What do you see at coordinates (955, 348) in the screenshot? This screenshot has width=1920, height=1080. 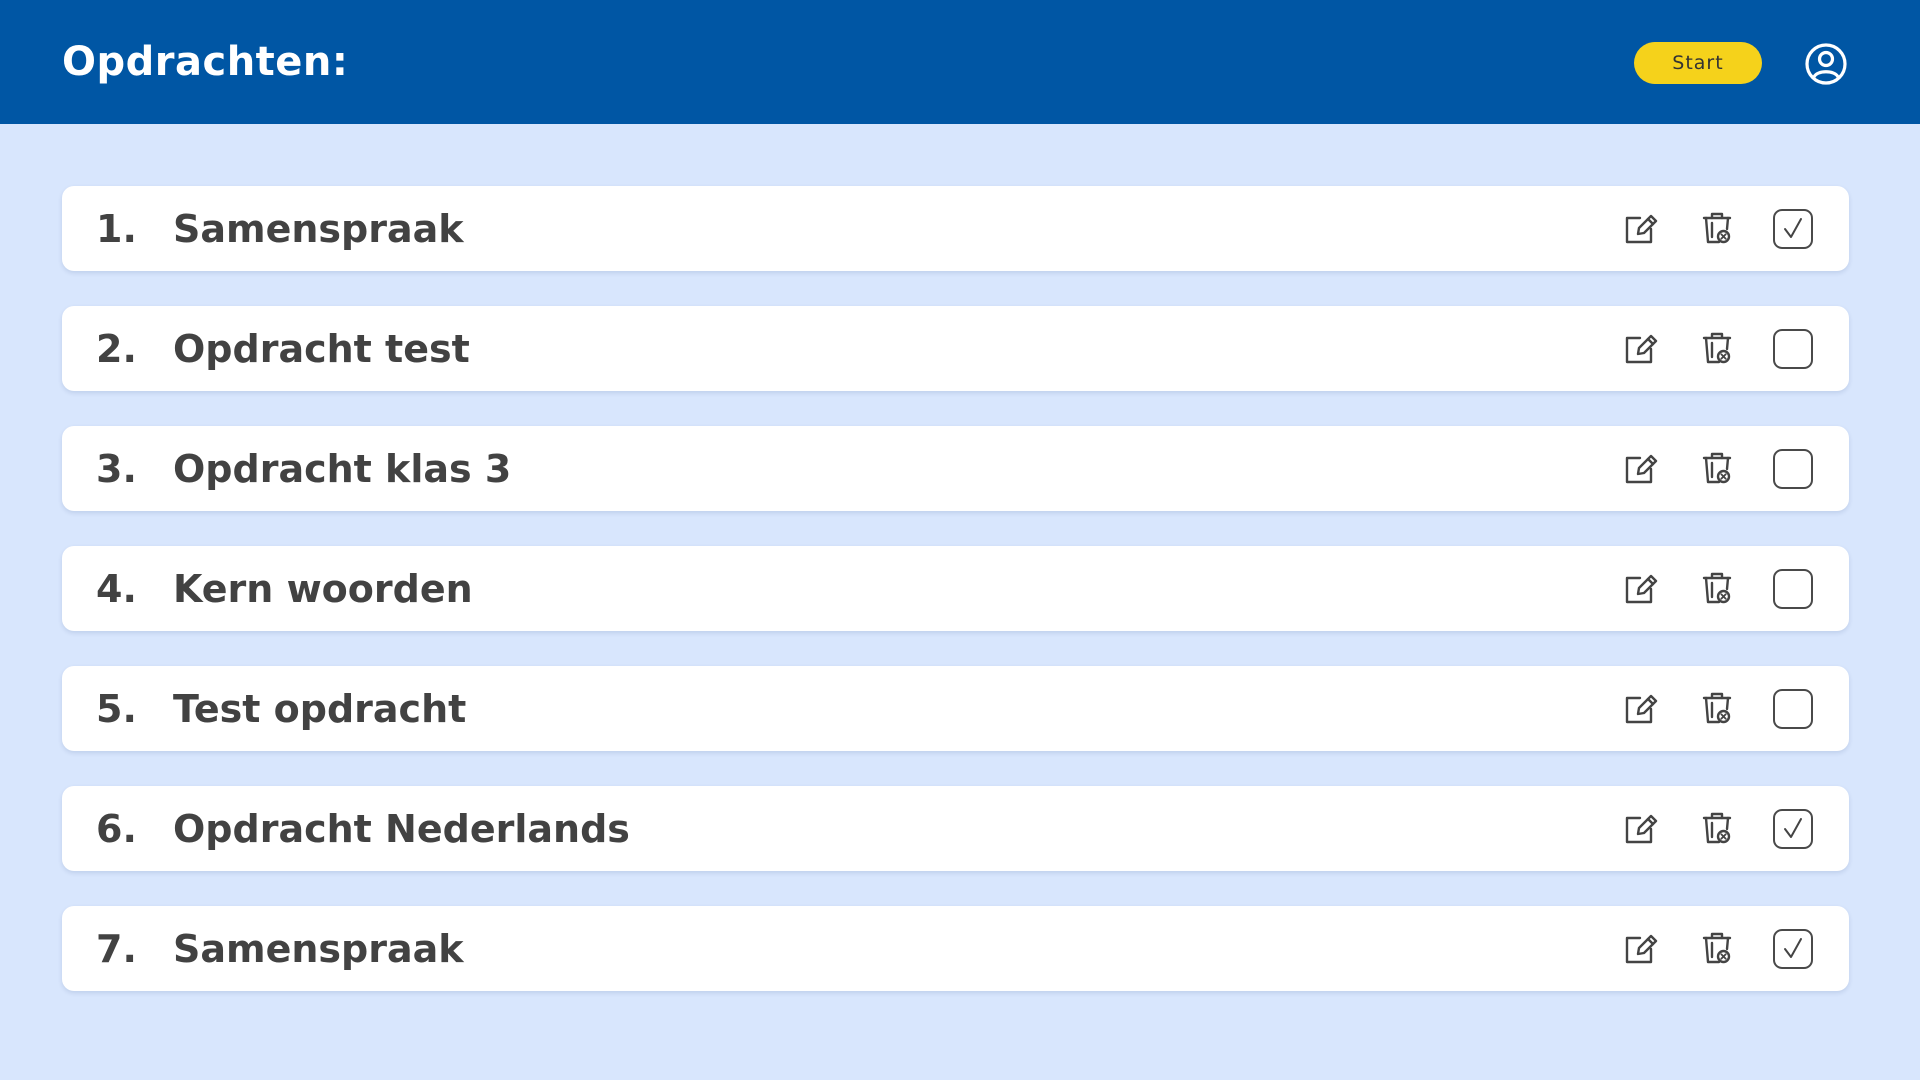 I see `assignment-row: 2. Opdracht test` at bounding box center [955, 348].